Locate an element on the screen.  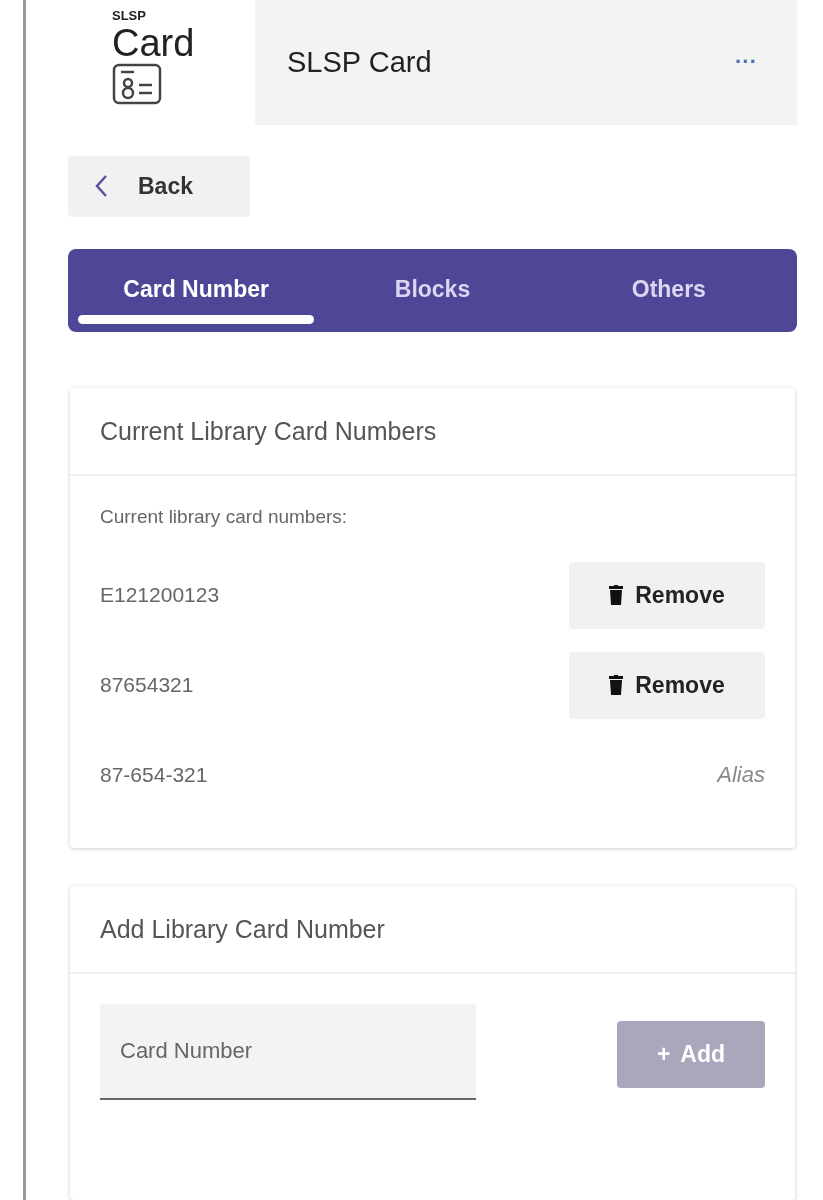
logo-title: Card is located at coordinates (153, 43).